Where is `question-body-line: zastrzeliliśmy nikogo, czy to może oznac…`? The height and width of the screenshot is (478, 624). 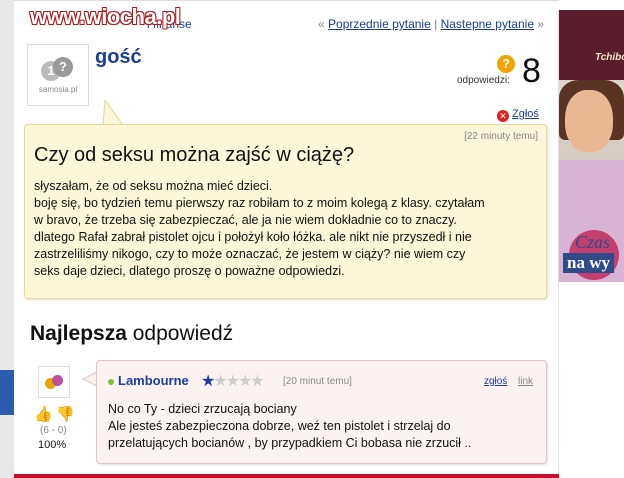 question-body-line: zastrzeliliśmy nikogo, czy to może oznac… is located at coordinates (250, 254).